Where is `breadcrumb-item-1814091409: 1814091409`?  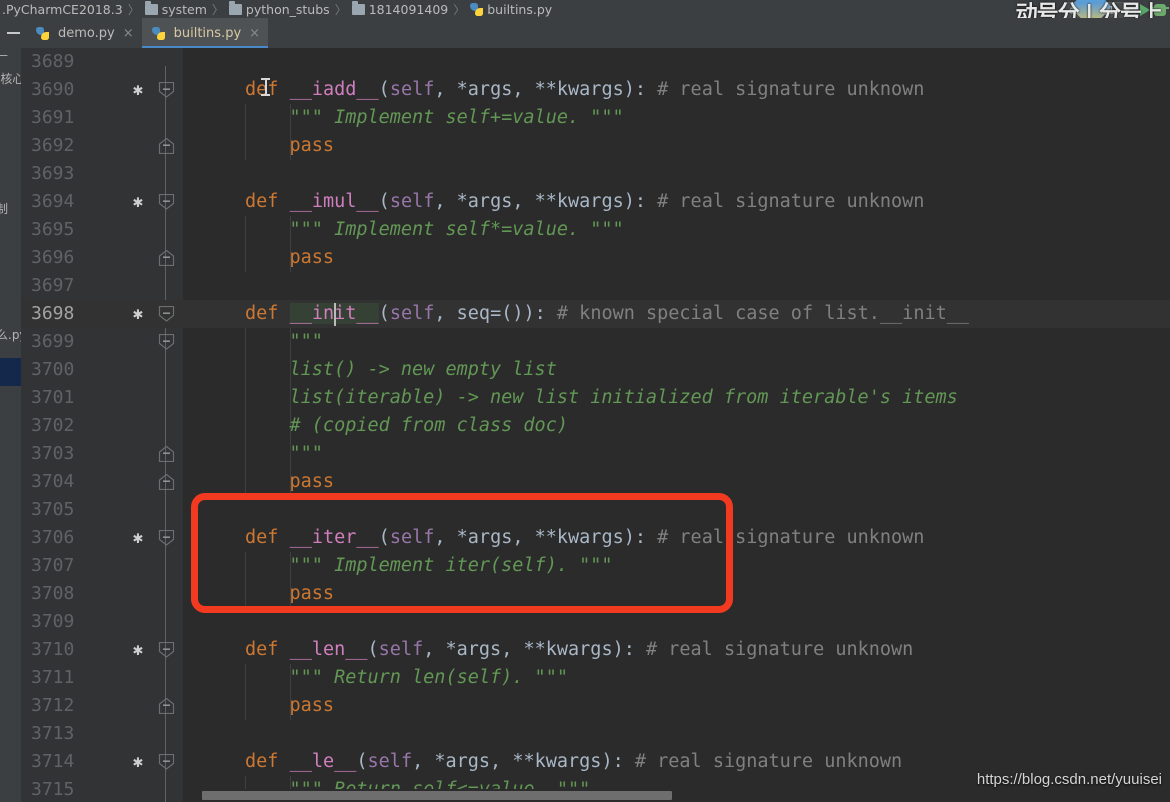
breadcrumb-item-1814091409: 1814091409 is located at coordinates (399, 9).